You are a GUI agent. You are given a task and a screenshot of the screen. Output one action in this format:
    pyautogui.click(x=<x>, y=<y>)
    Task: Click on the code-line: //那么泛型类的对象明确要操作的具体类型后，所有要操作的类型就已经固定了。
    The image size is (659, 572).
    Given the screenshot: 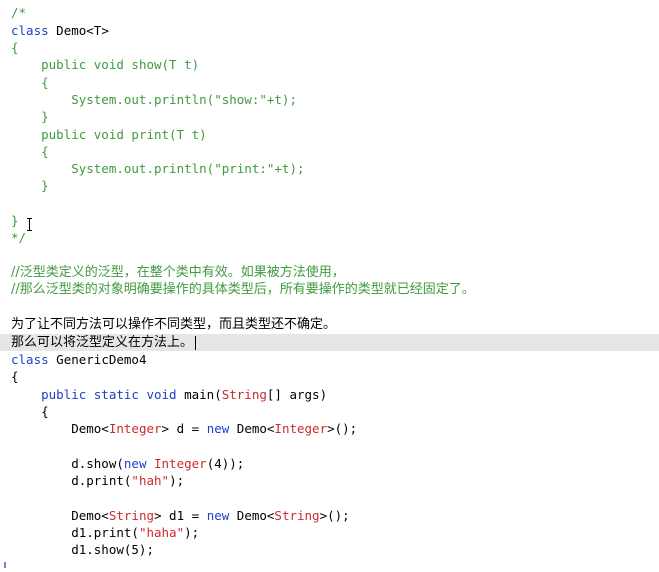 What is the action you would take?
    pyautogui.click(x=243, y=289)
    